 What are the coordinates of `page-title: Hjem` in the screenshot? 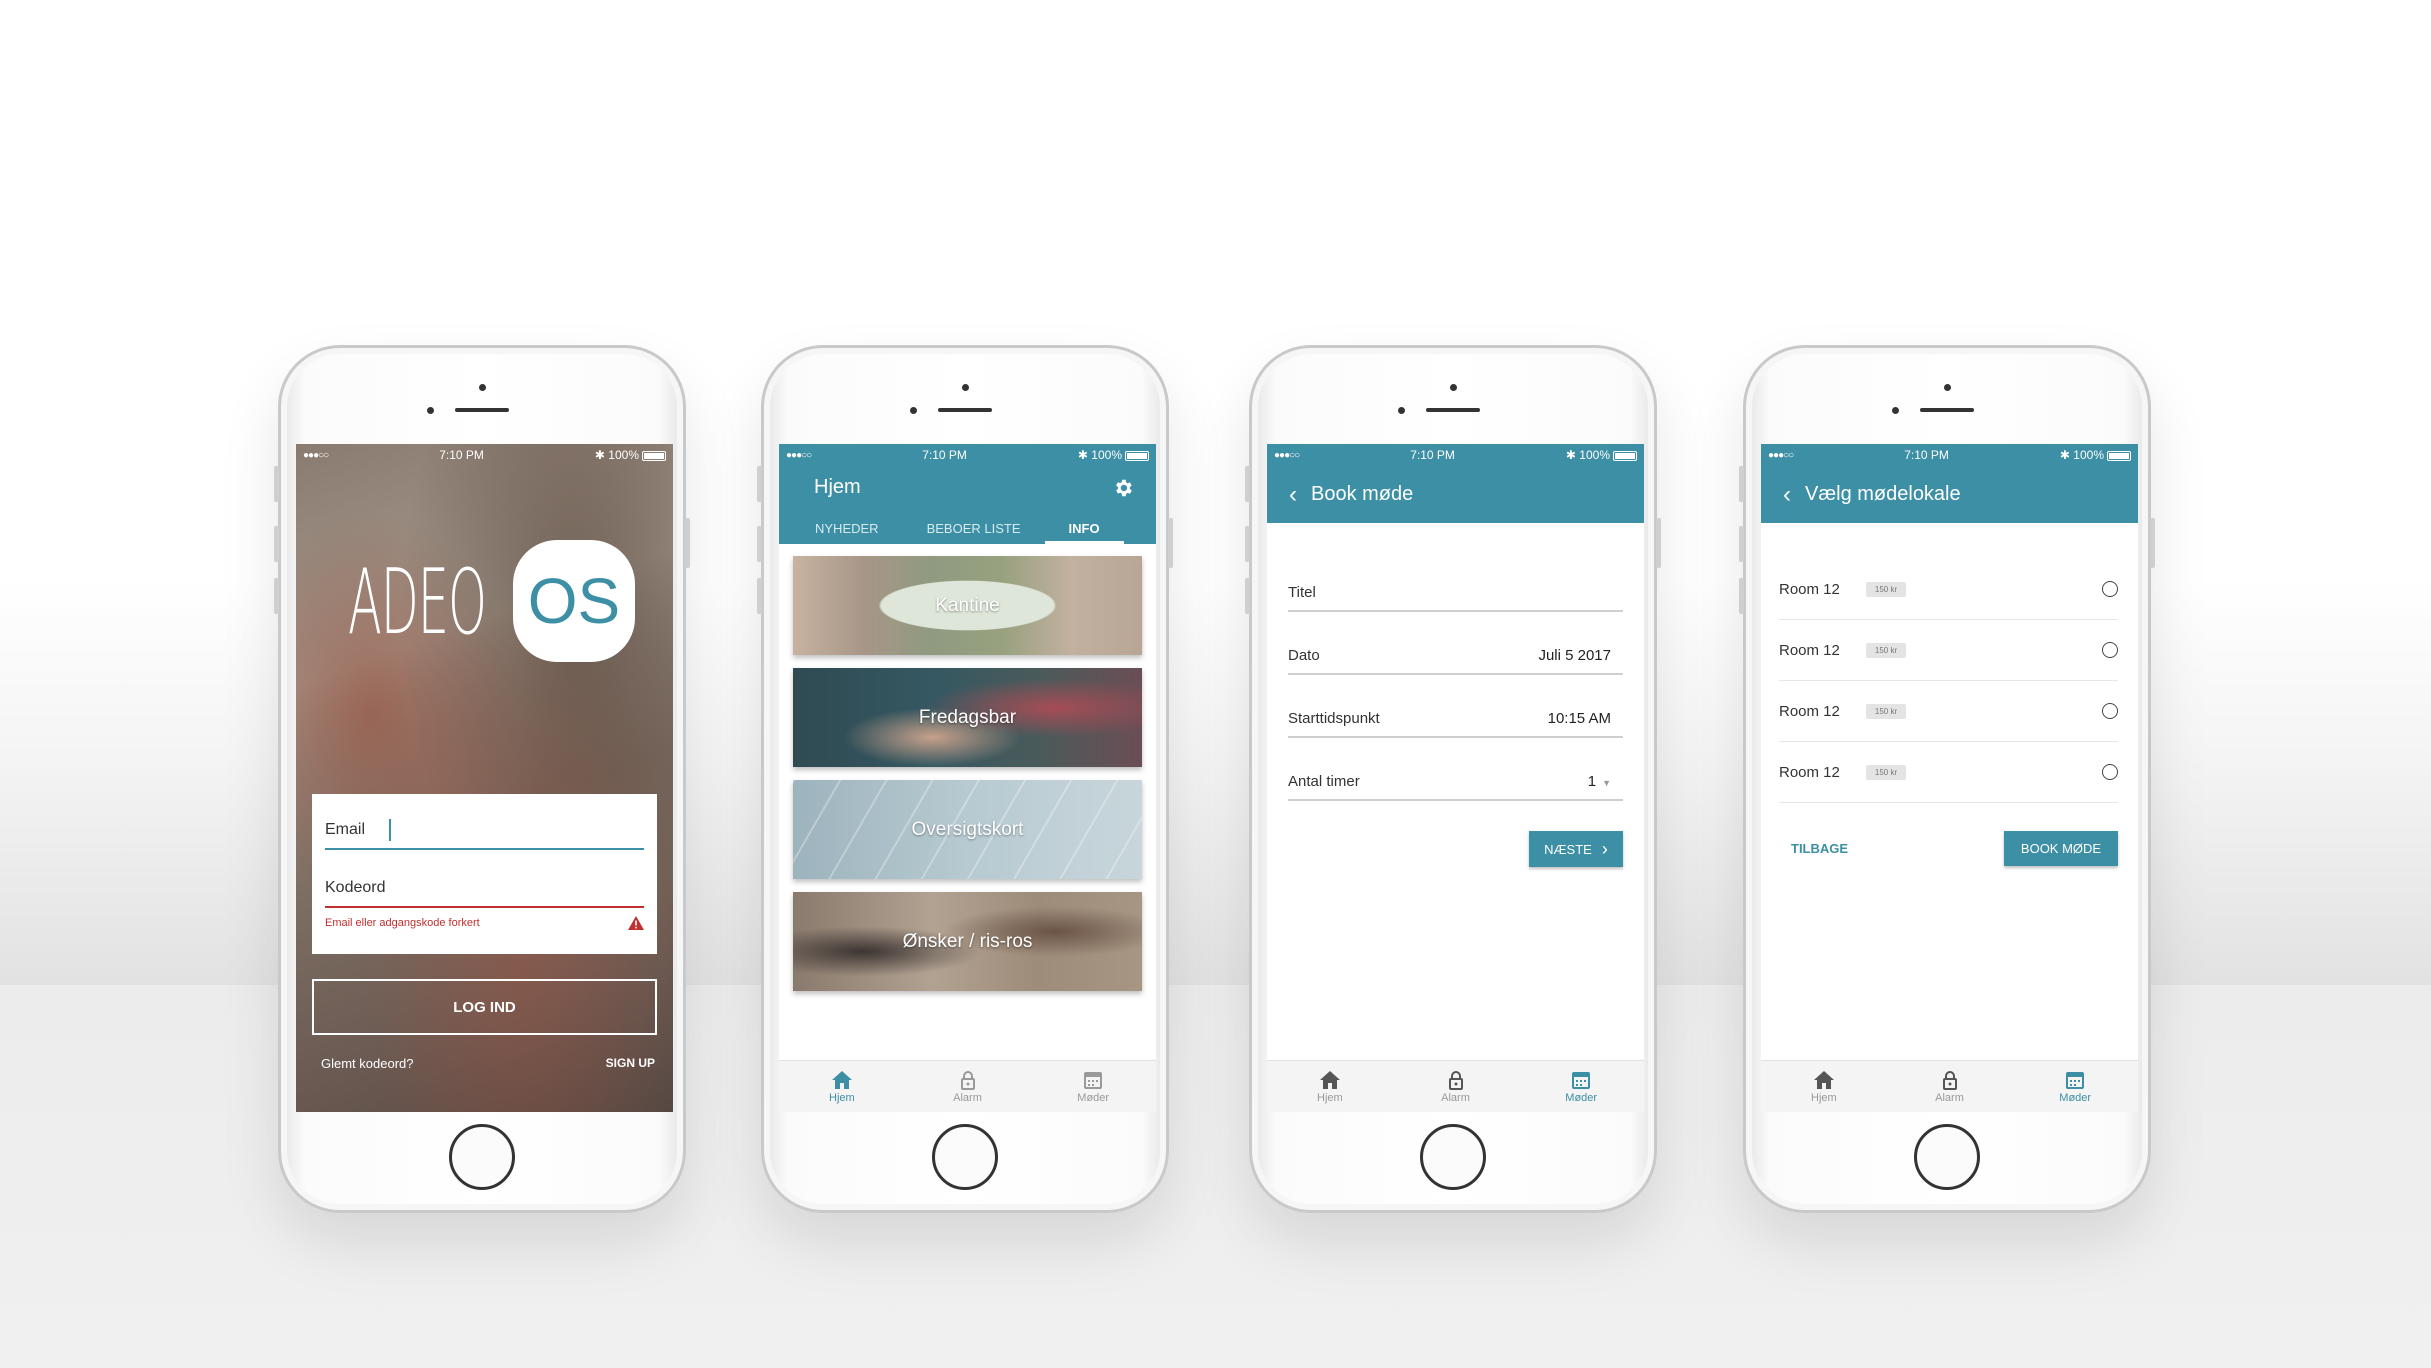 It's located at (837, 487).